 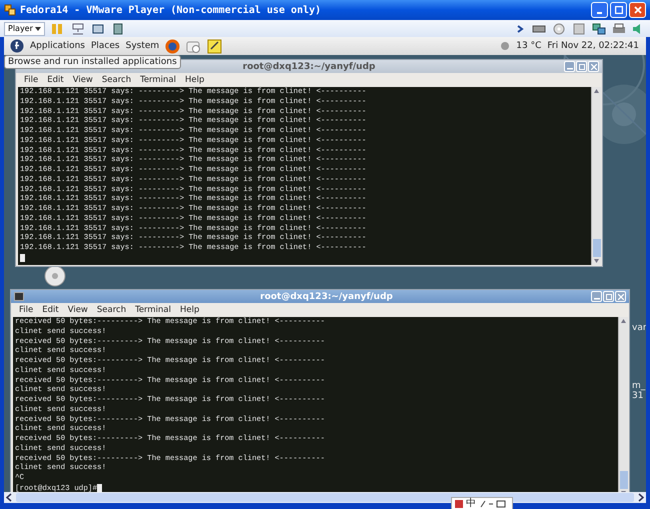 What do you see at coordinates (9, 497) in the screenshot?
I see `scroll-left-icon` at bounding box center [9, 497].